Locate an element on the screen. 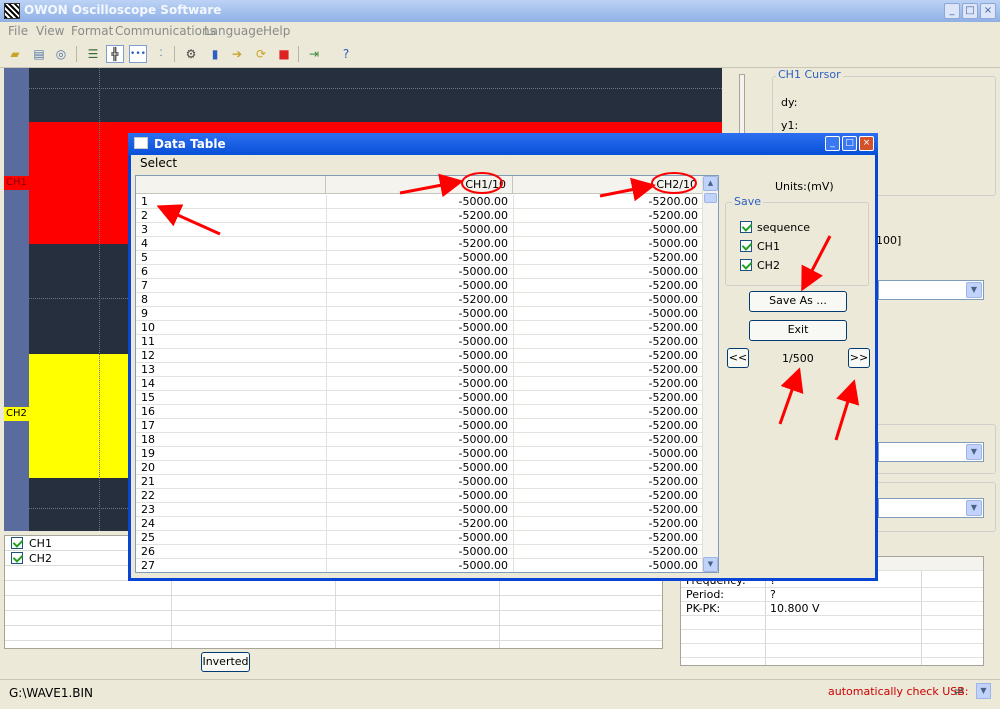 This screenshot has height=709, width=1000. table-row: 2 -5200.00 -5200.00 is located at coordinates (420, 216).